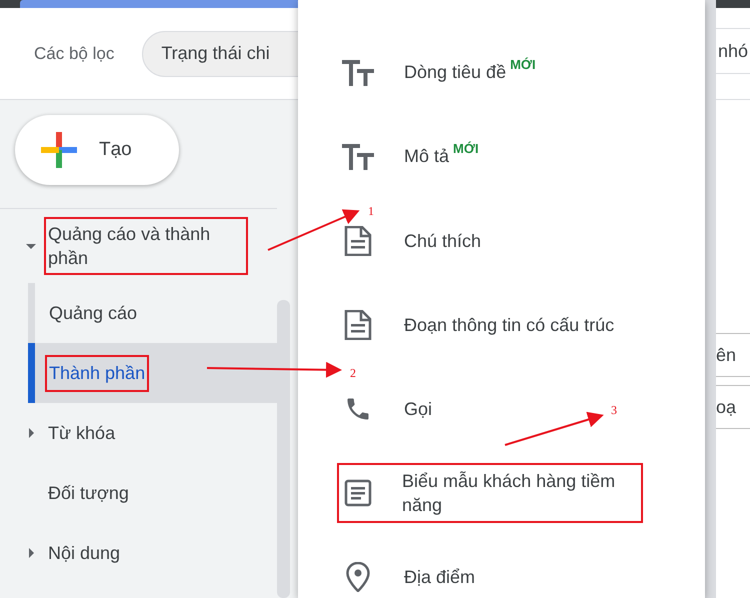  What do you see at coordinates (371, 211) in the screenshot?
I see `annotation-number: 1` at bounding box center [371, 211].